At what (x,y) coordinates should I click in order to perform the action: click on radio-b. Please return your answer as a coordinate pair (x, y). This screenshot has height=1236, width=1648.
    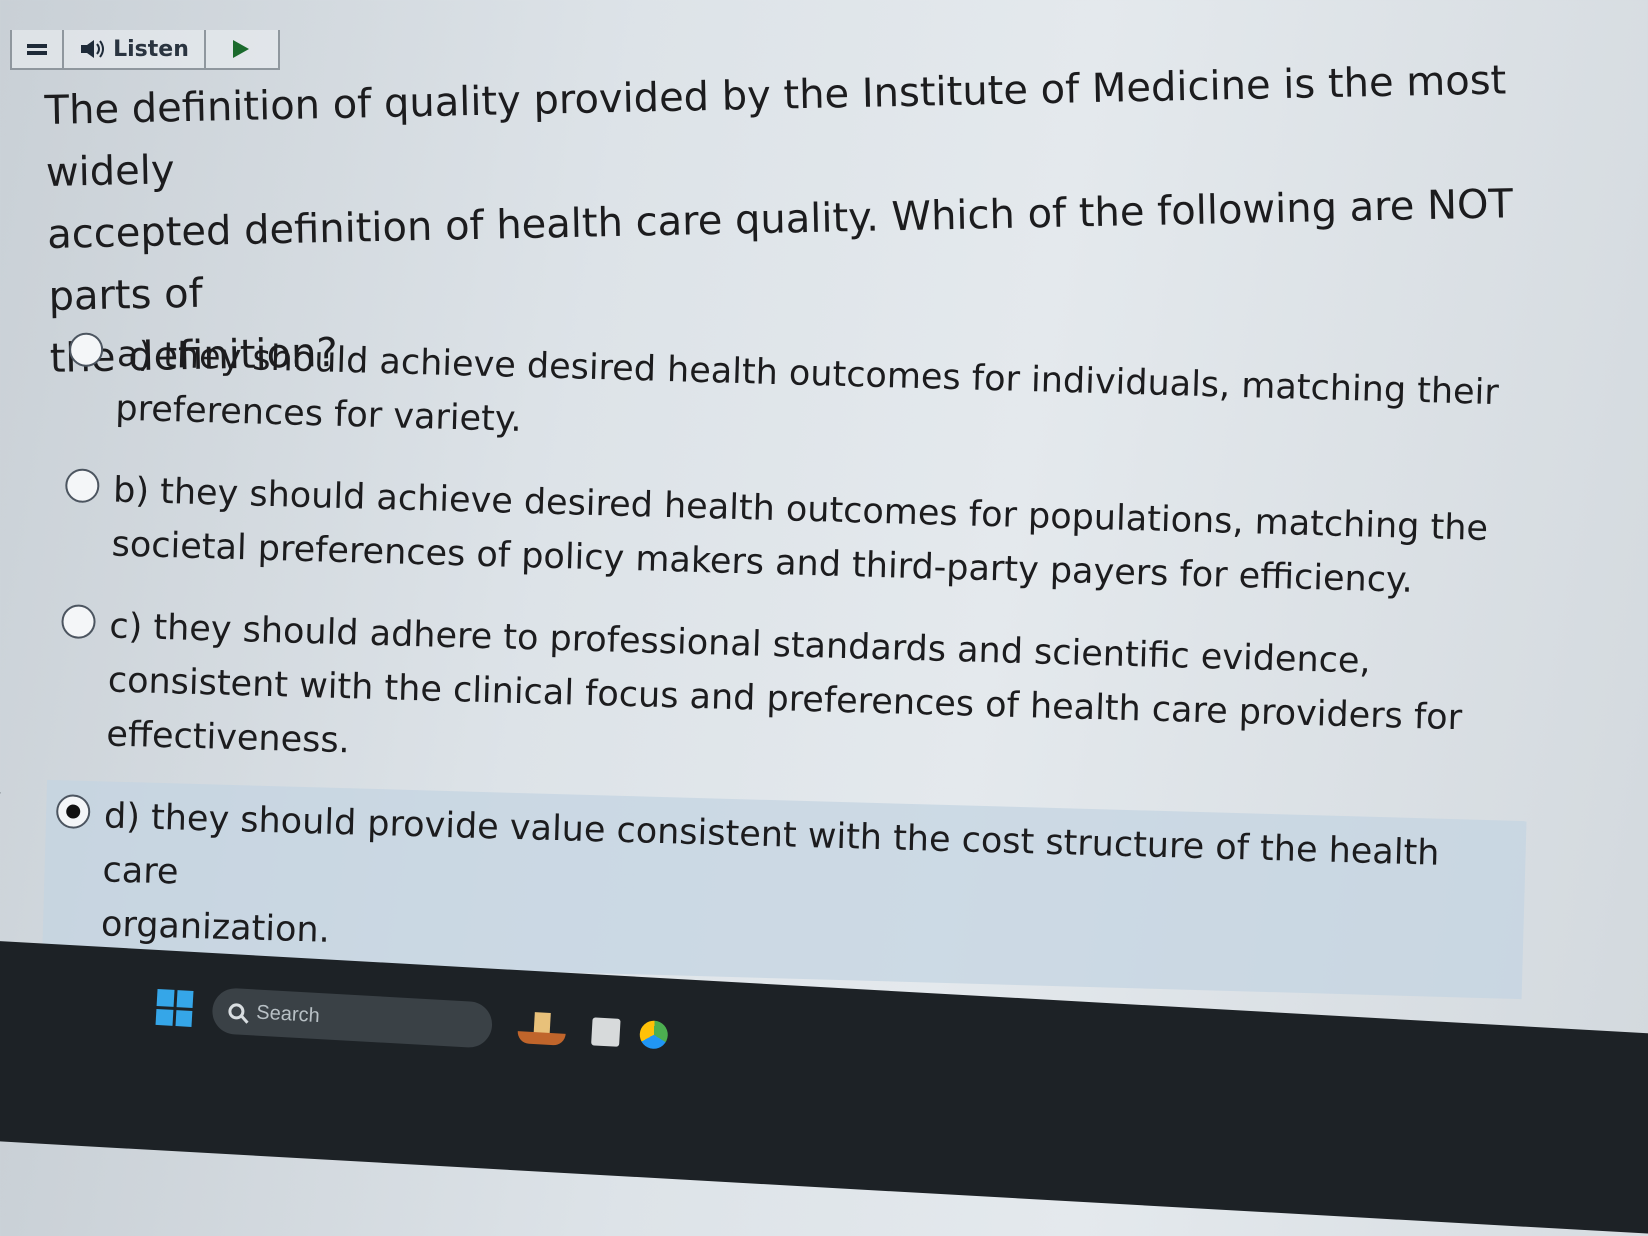
    Looking at the image, I should click on (82, 486).